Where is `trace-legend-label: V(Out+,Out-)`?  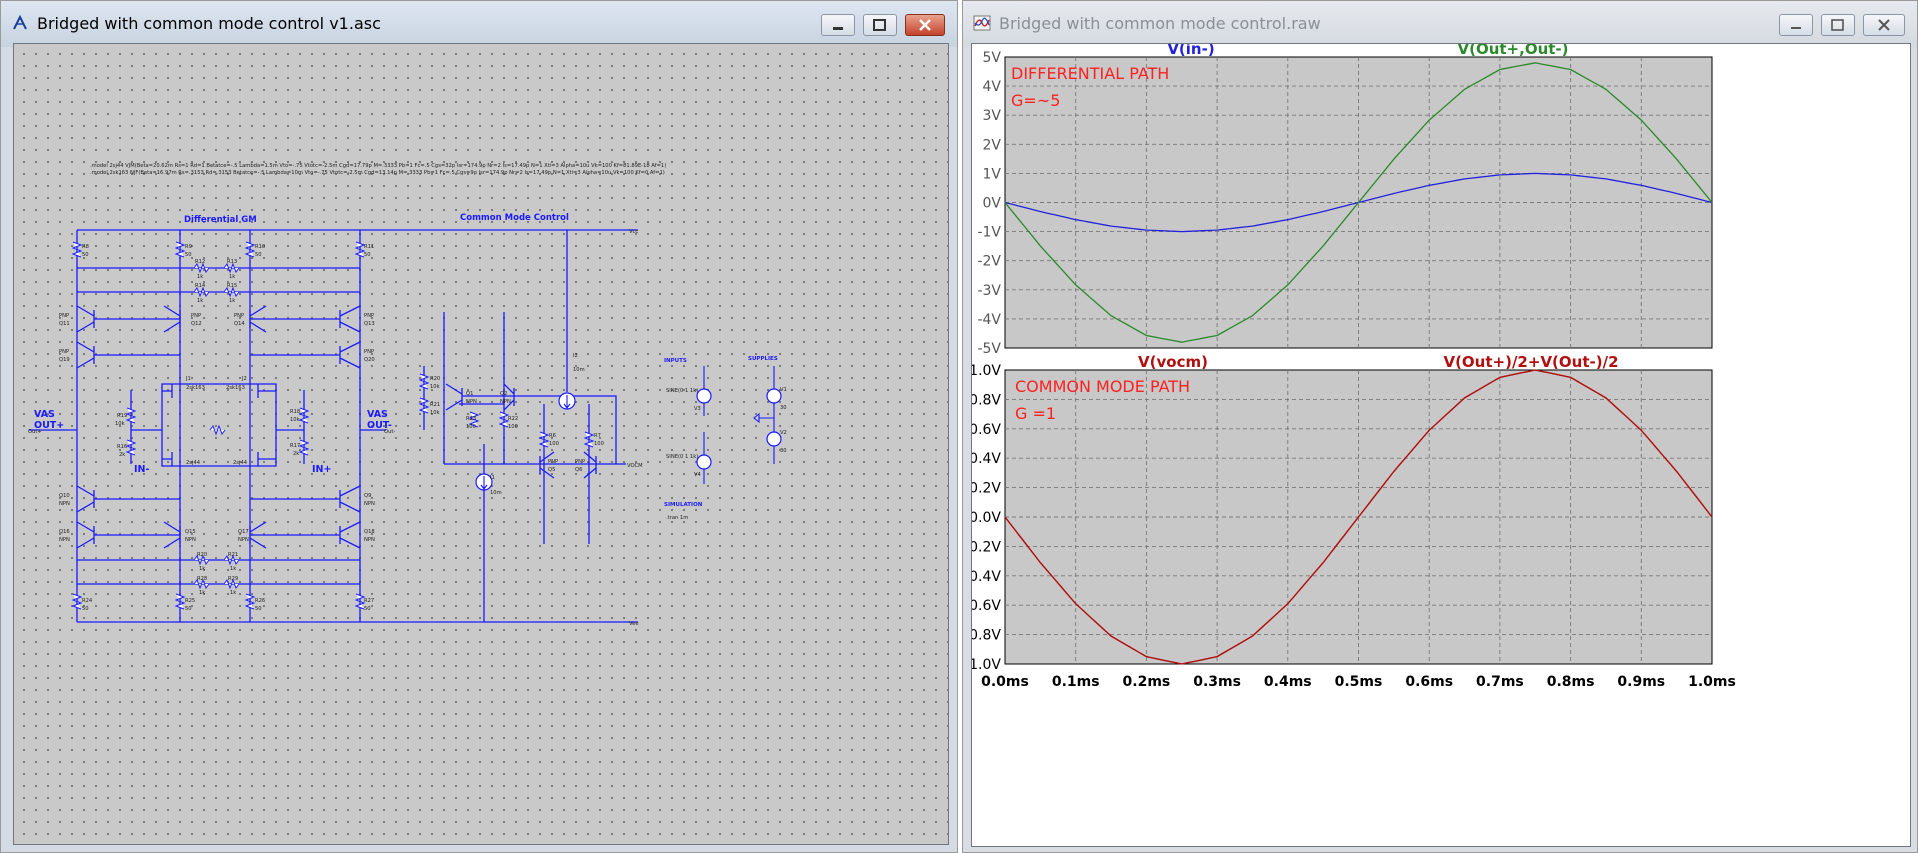
trace-legend-label: V(Out+,Out-) is located at coordinates (1512, 51).